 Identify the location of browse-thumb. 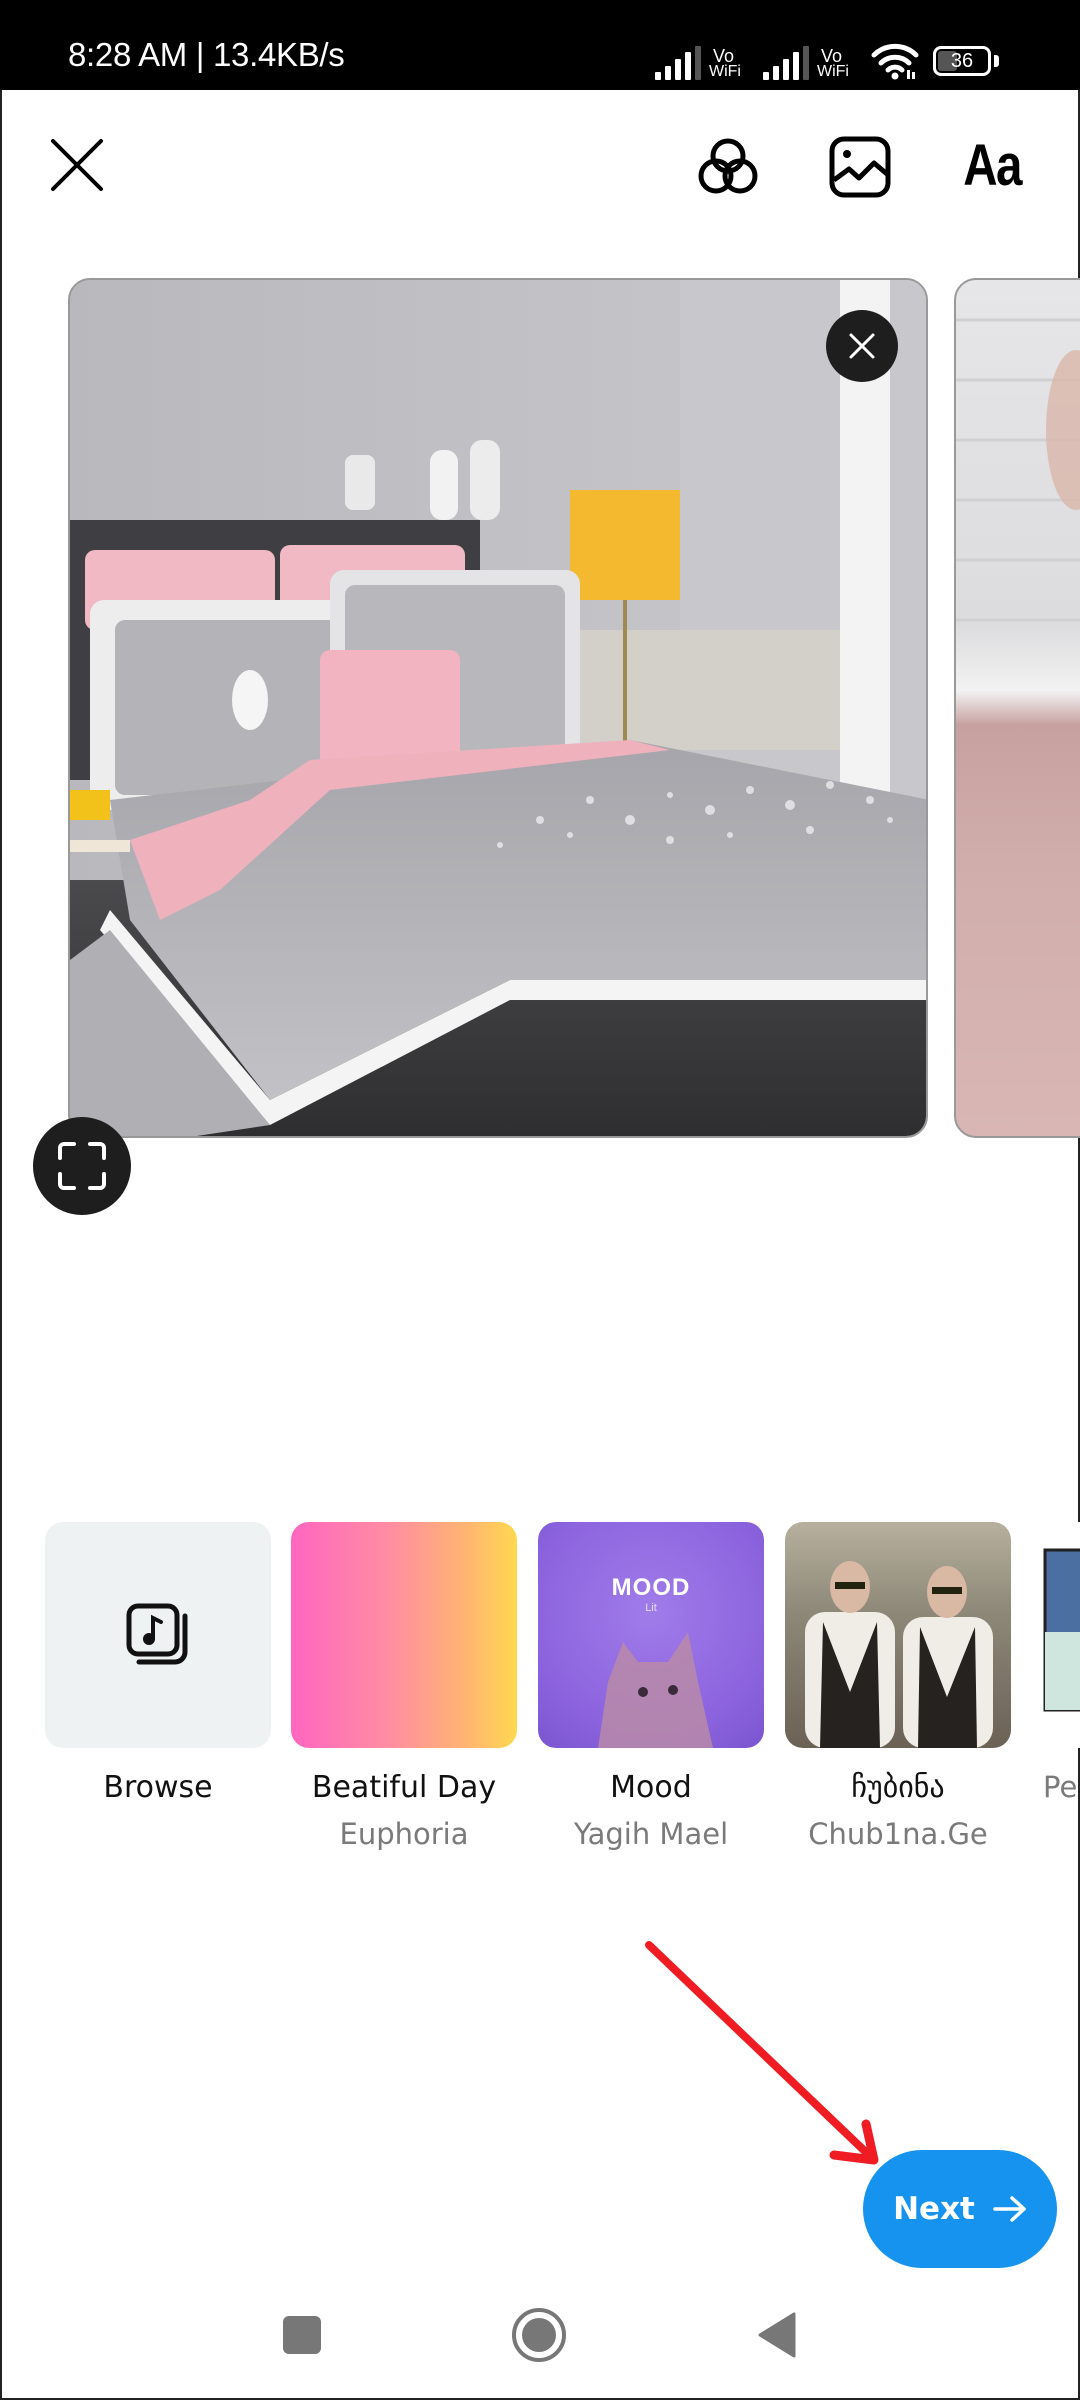
(158, 1635).